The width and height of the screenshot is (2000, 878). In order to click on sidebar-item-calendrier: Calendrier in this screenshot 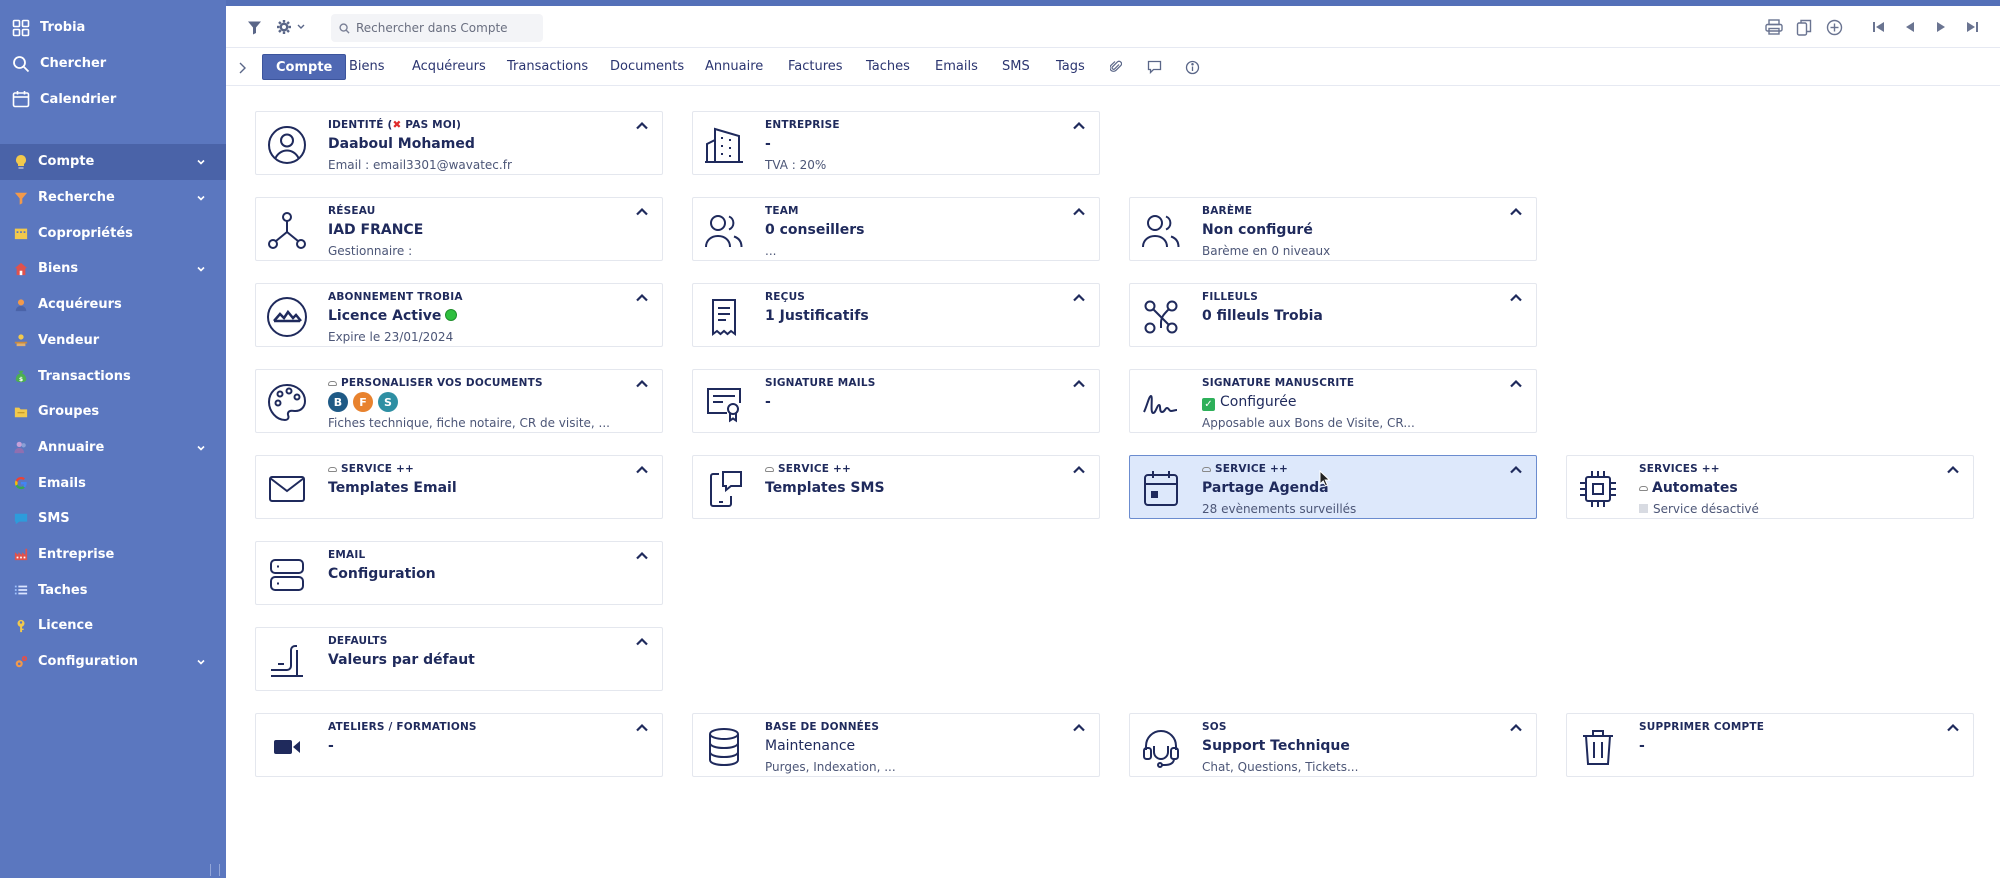, I will do `click(113, 99)`.